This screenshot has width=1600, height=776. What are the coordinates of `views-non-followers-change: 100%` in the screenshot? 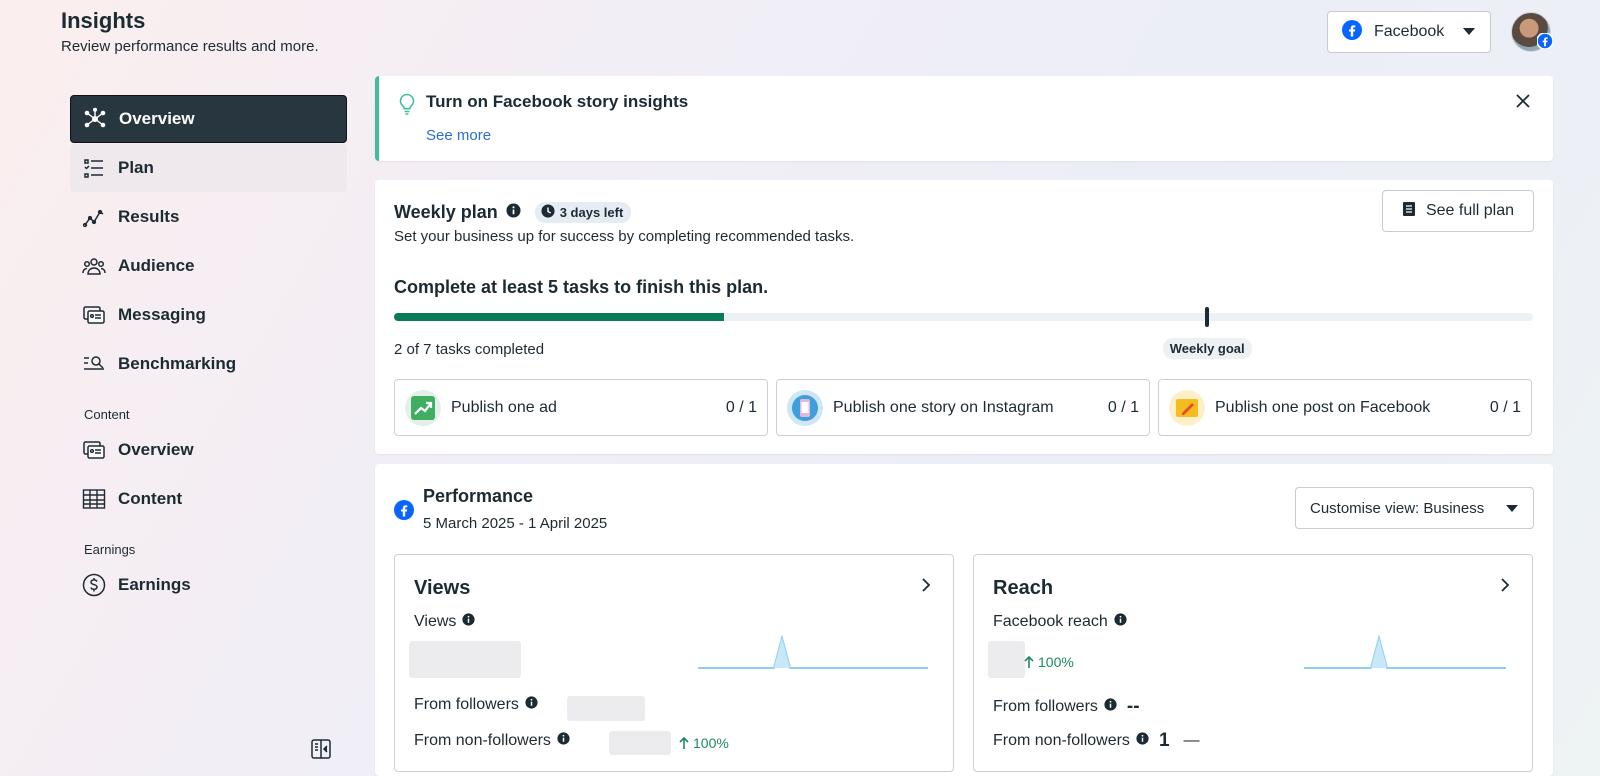 It's located at (704, 743).